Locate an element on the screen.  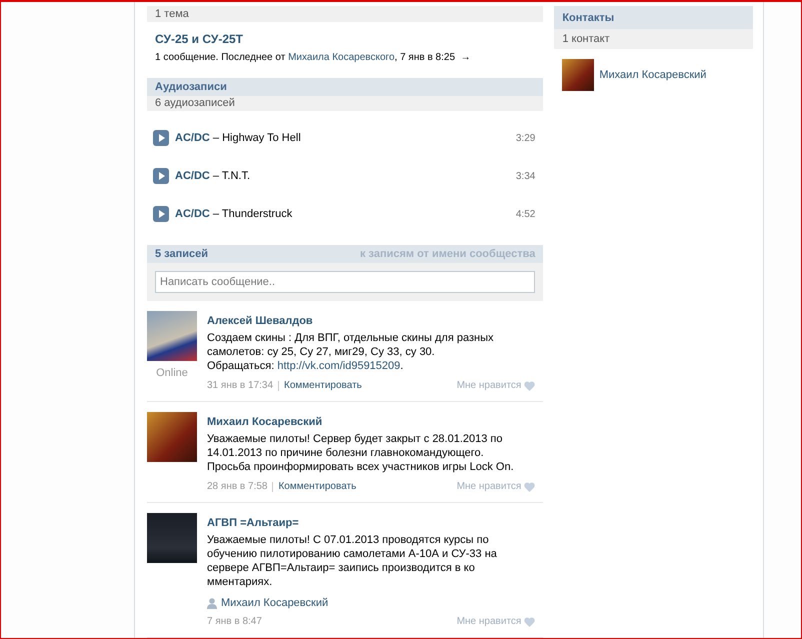
post-text: Уважаемые пилоты! С 07.01.2013 проводятся курсы по обучению пилотированию самолетами А-10А и СУ-33 на сервере АГВП=Альтаир= заипись производится в ко мментариях. is located at coordinates (352, 561).